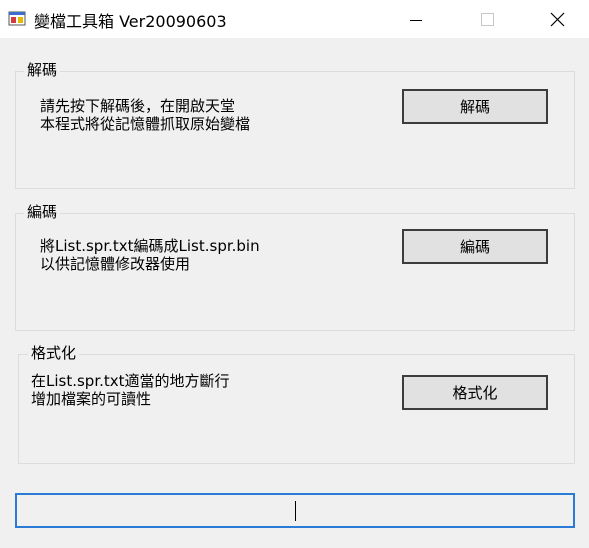  I want to click on close-icon, so click(557, 19).